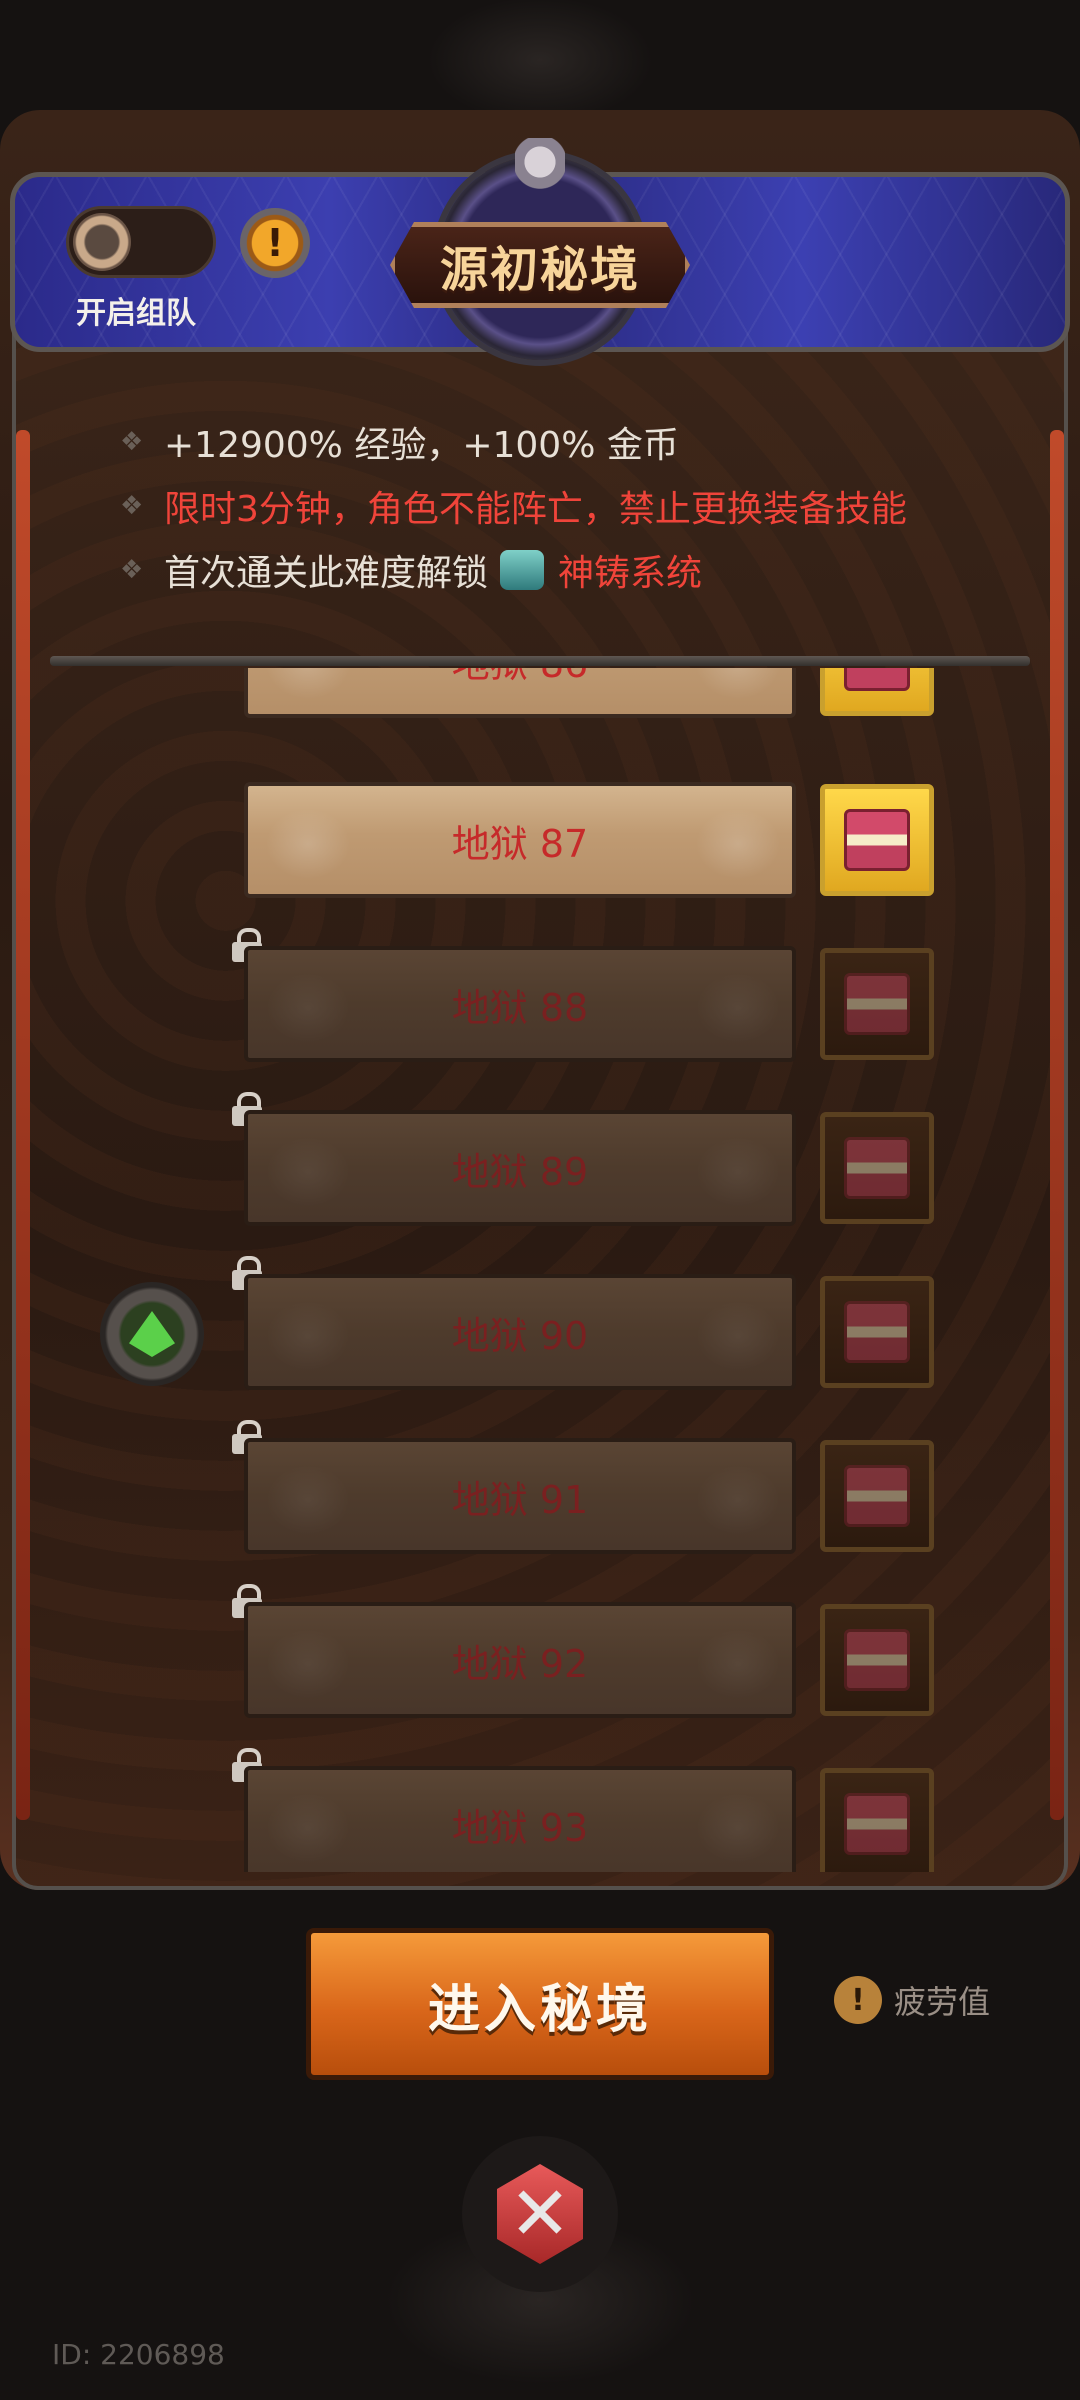  I want to click on title-medal: 源初秘境, so click(540, 258).